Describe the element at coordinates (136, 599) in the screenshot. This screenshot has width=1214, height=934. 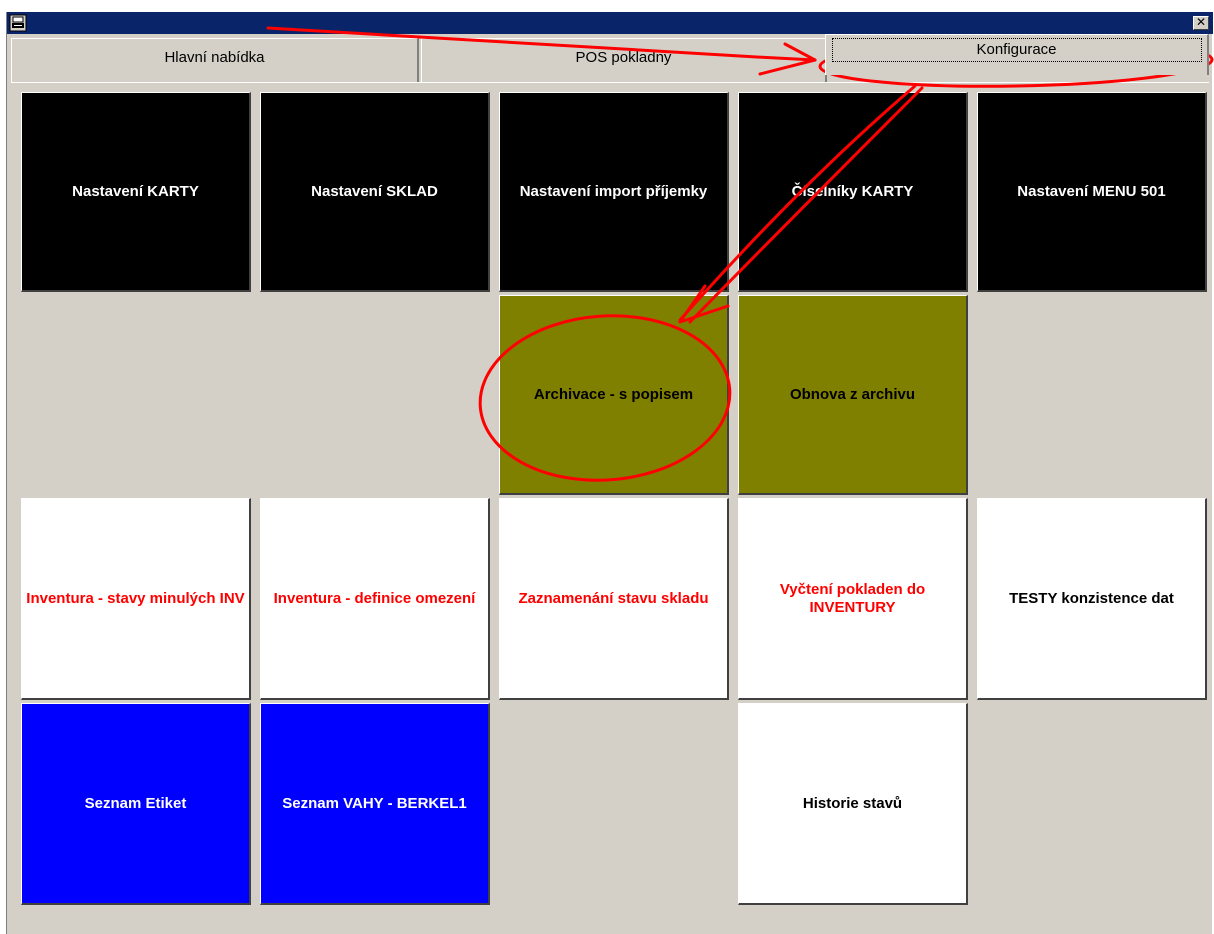
I see `tile-inventura-stavy-minulych-inv: Inventura - stavy minulých INV` at that location.